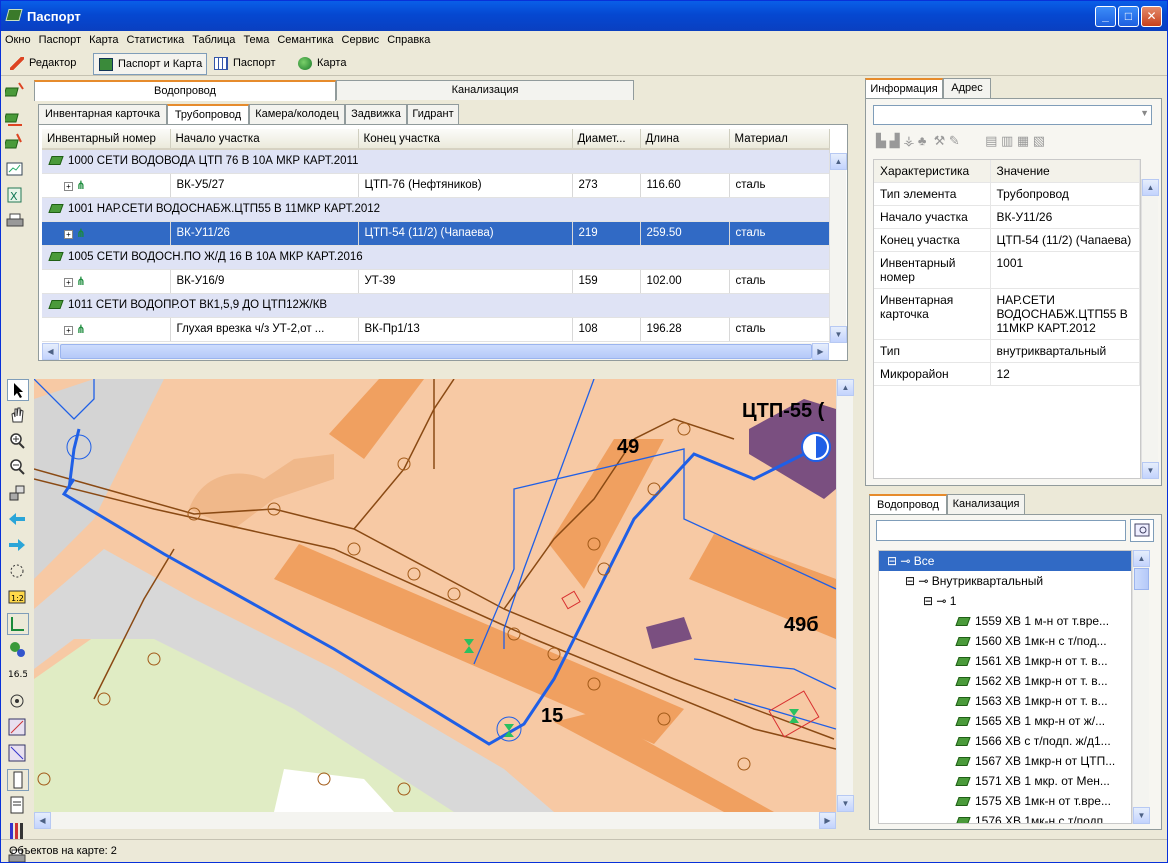 This screenshot has width=1168, height=863. I want to click on editor-button: Редактор, so click(42, 64).